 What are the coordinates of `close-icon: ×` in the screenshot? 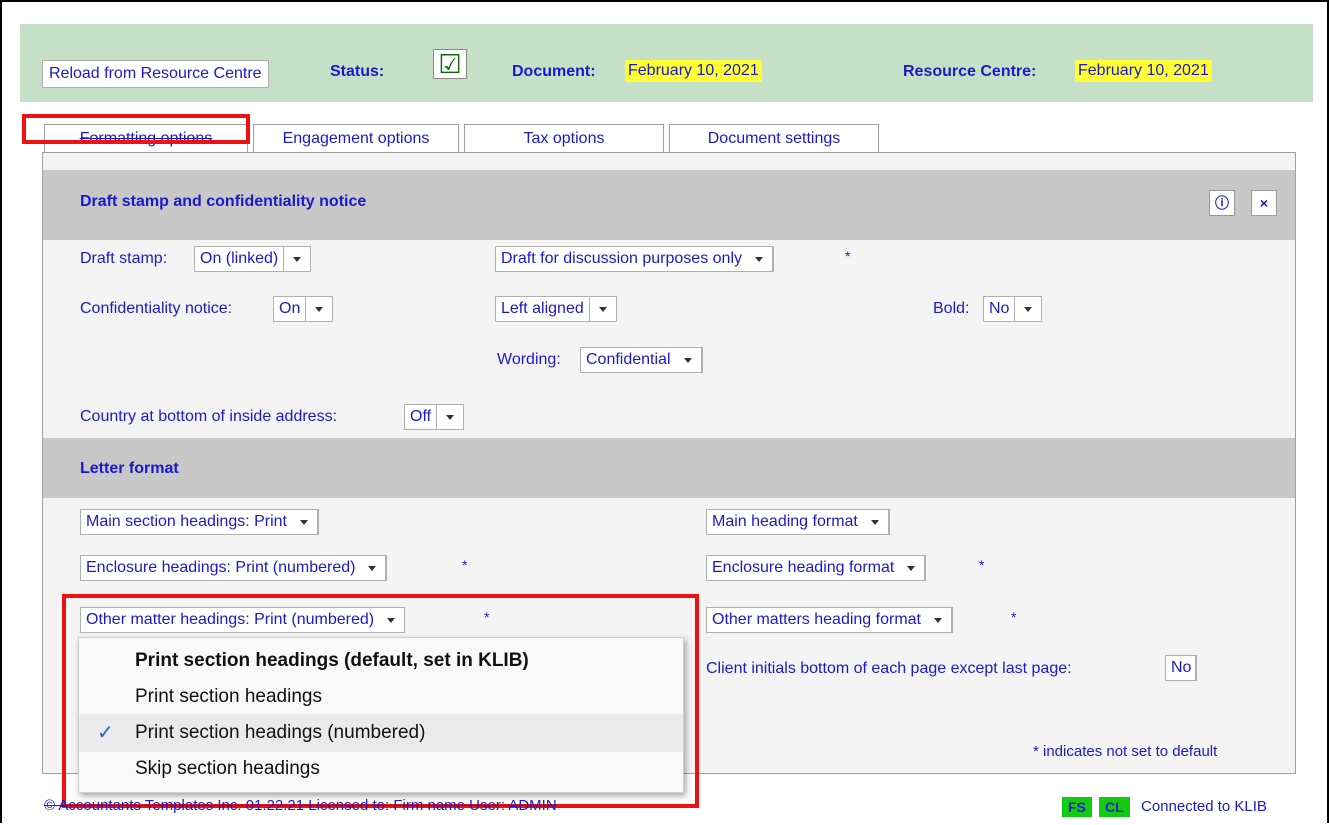 It's located at (1264, 203).